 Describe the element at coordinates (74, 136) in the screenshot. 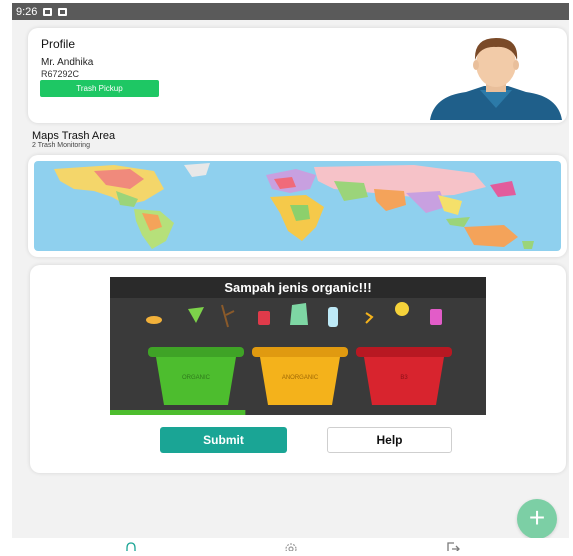

I see `maps-title: Maps Trash Area` at that location.